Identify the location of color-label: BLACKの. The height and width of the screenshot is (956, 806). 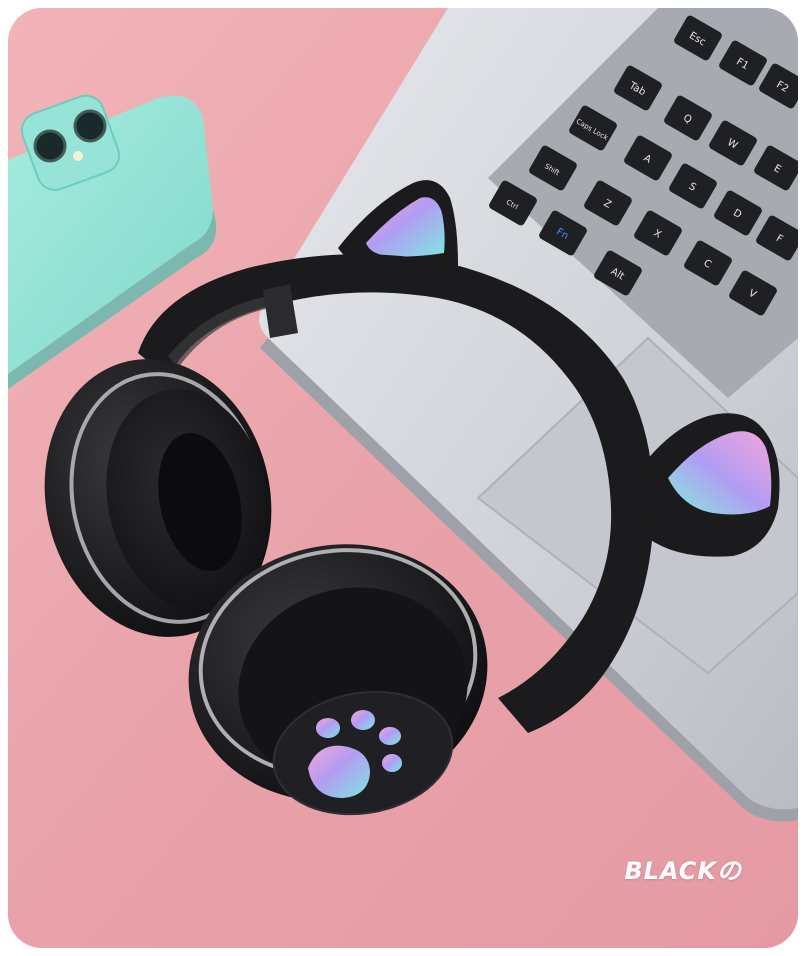
(683, 871).